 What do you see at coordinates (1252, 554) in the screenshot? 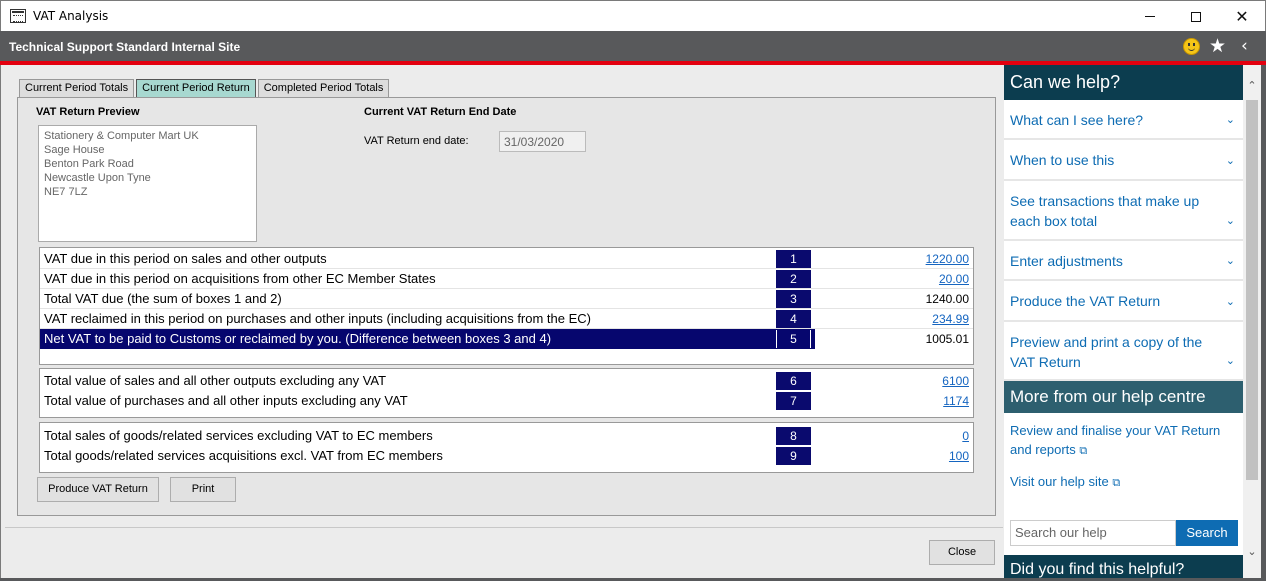
I see `scroll-down-icon: ⌄` at bounding box center [1252, 554].